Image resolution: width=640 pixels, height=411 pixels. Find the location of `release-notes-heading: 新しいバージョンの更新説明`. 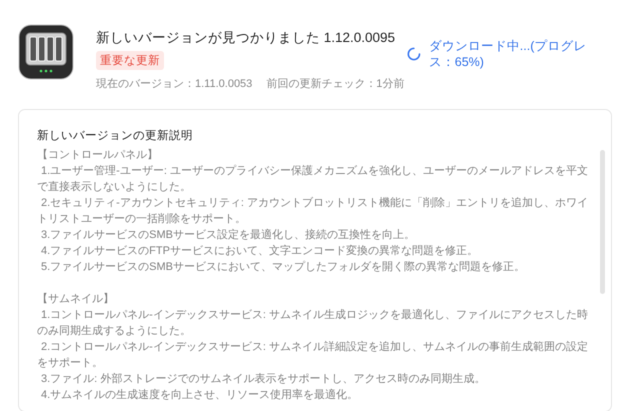

release-notes-heading: 新しいバージョンの更新説明 is located at coordinates (115, 135).